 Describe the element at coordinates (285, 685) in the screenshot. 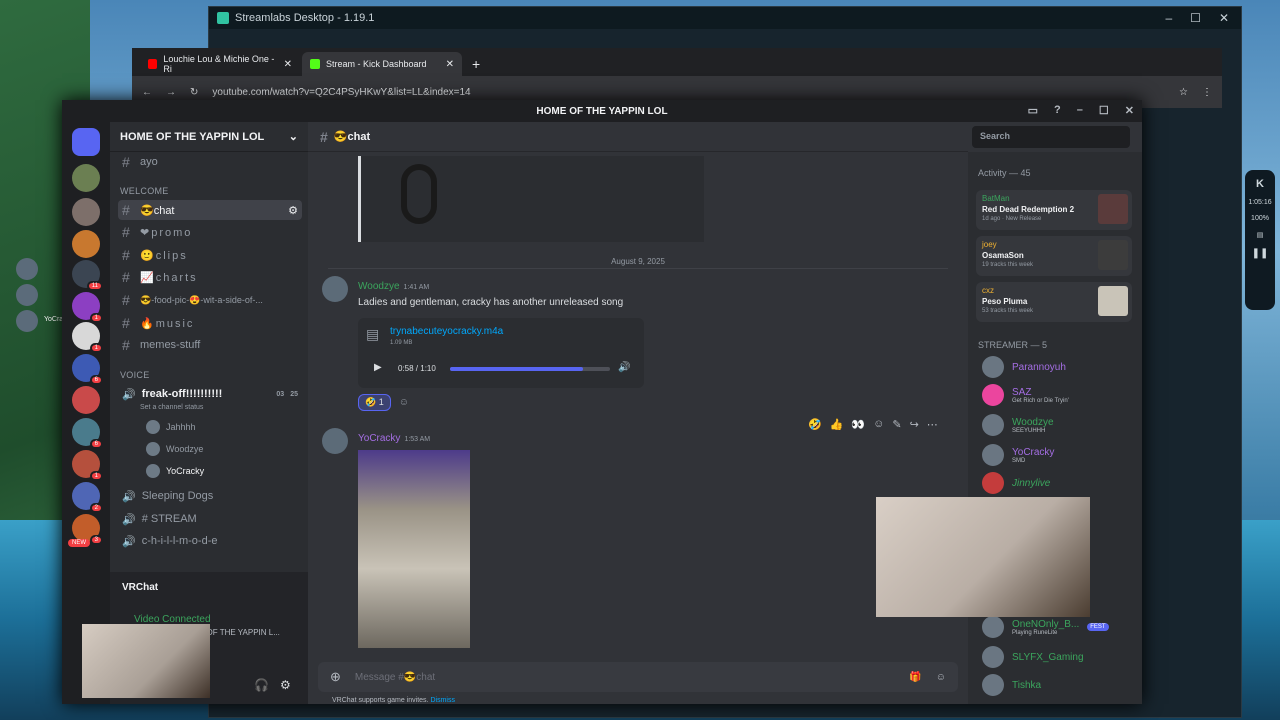

I see `settings-icon: ⚙` at that location.